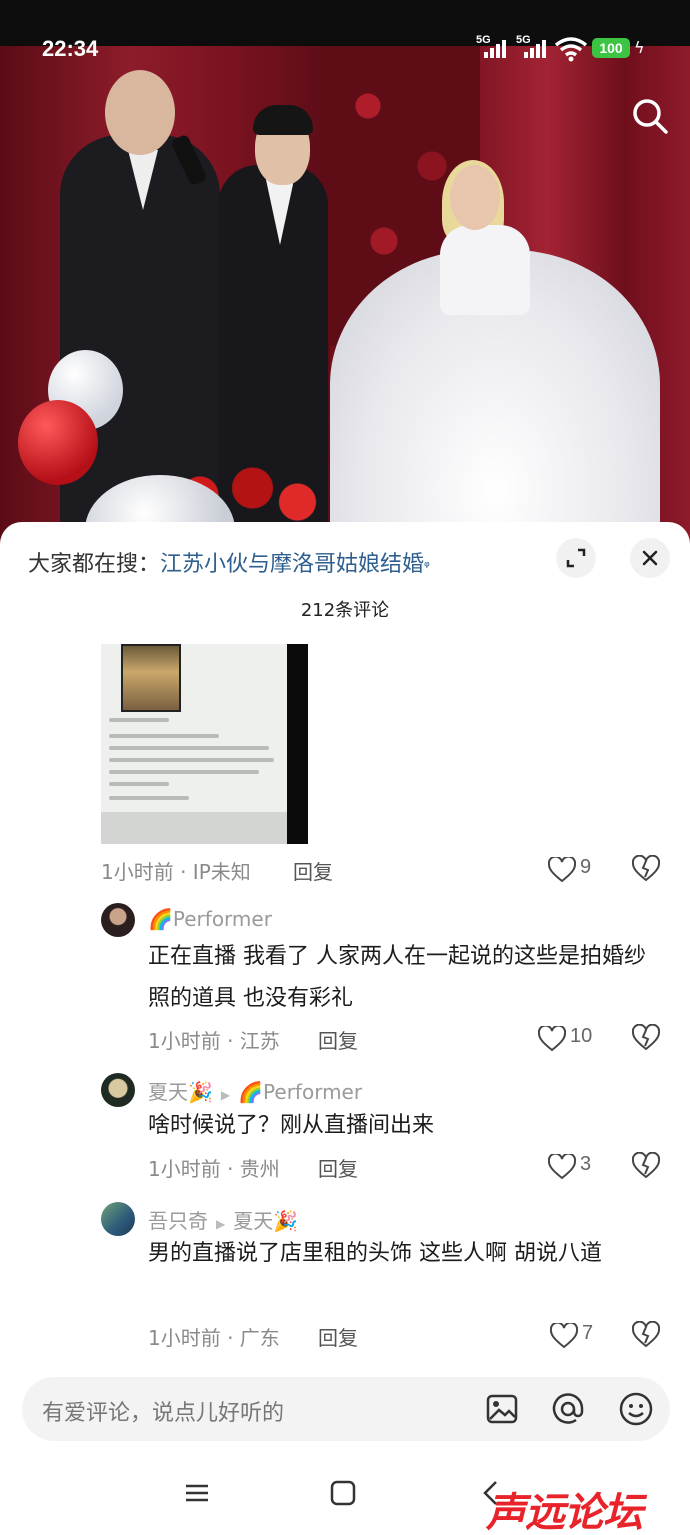  I want to click on like-count: 9, so click(586, 867).